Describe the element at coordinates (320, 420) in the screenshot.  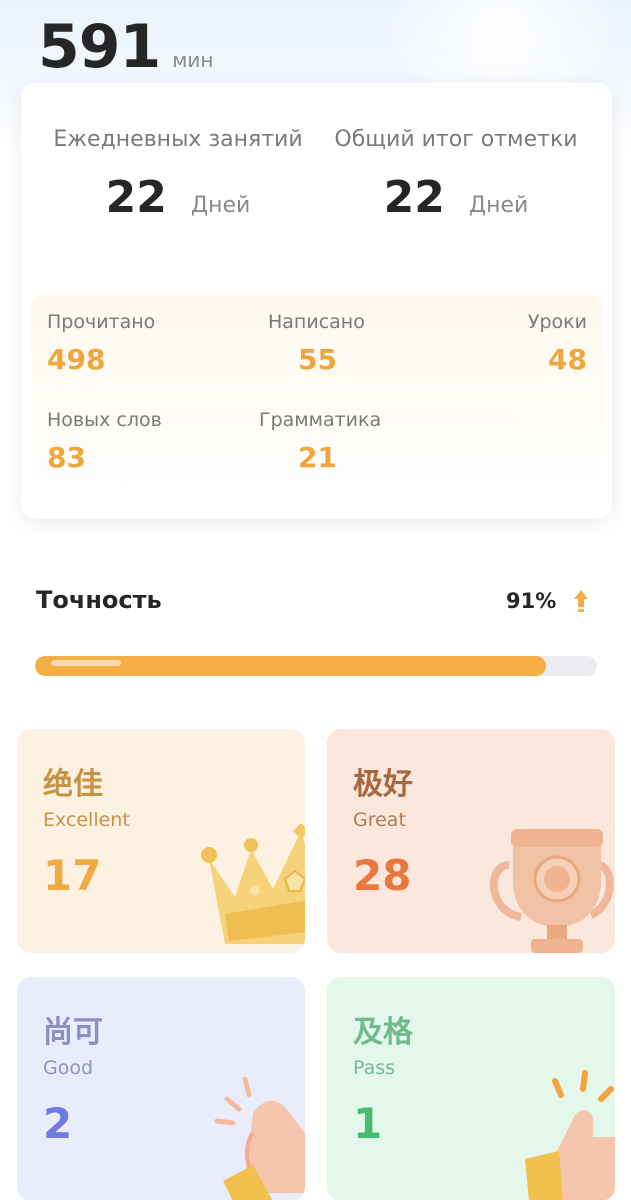
I see `metric-label: Грамматика` at that location.